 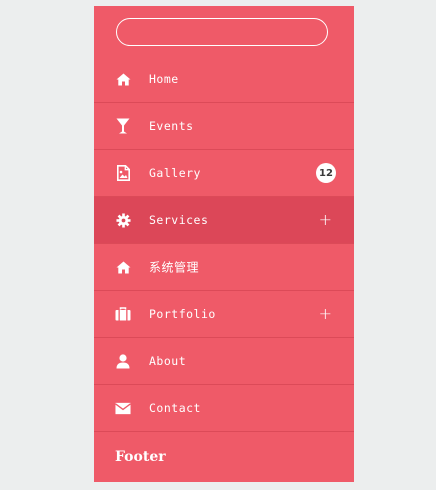 I want to click on nav-item-contact: Contact, so click(x=224, y=408).